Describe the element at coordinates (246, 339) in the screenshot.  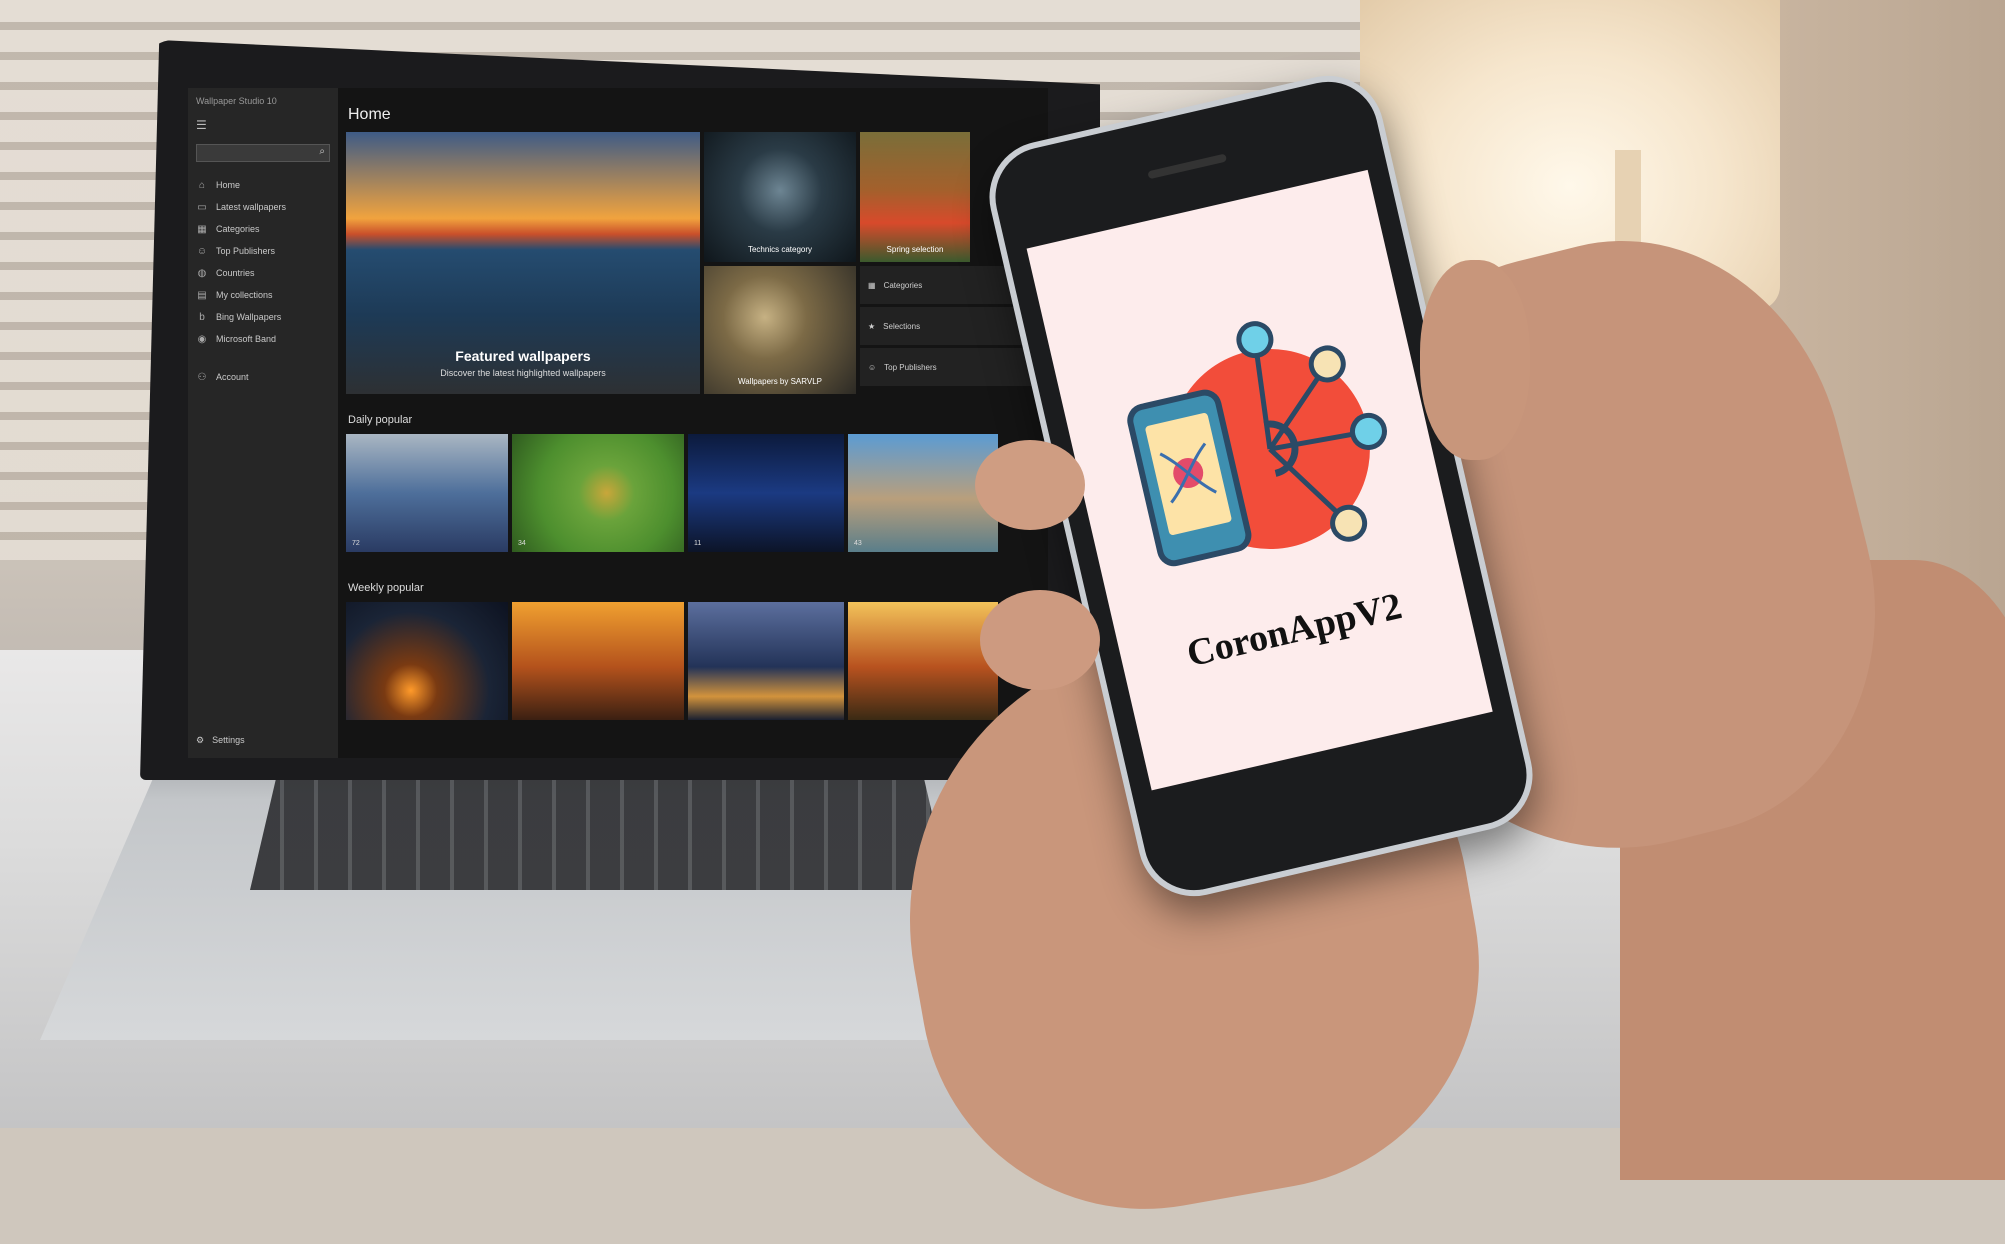
I see `nav-label: Microsoft Band` at that location.